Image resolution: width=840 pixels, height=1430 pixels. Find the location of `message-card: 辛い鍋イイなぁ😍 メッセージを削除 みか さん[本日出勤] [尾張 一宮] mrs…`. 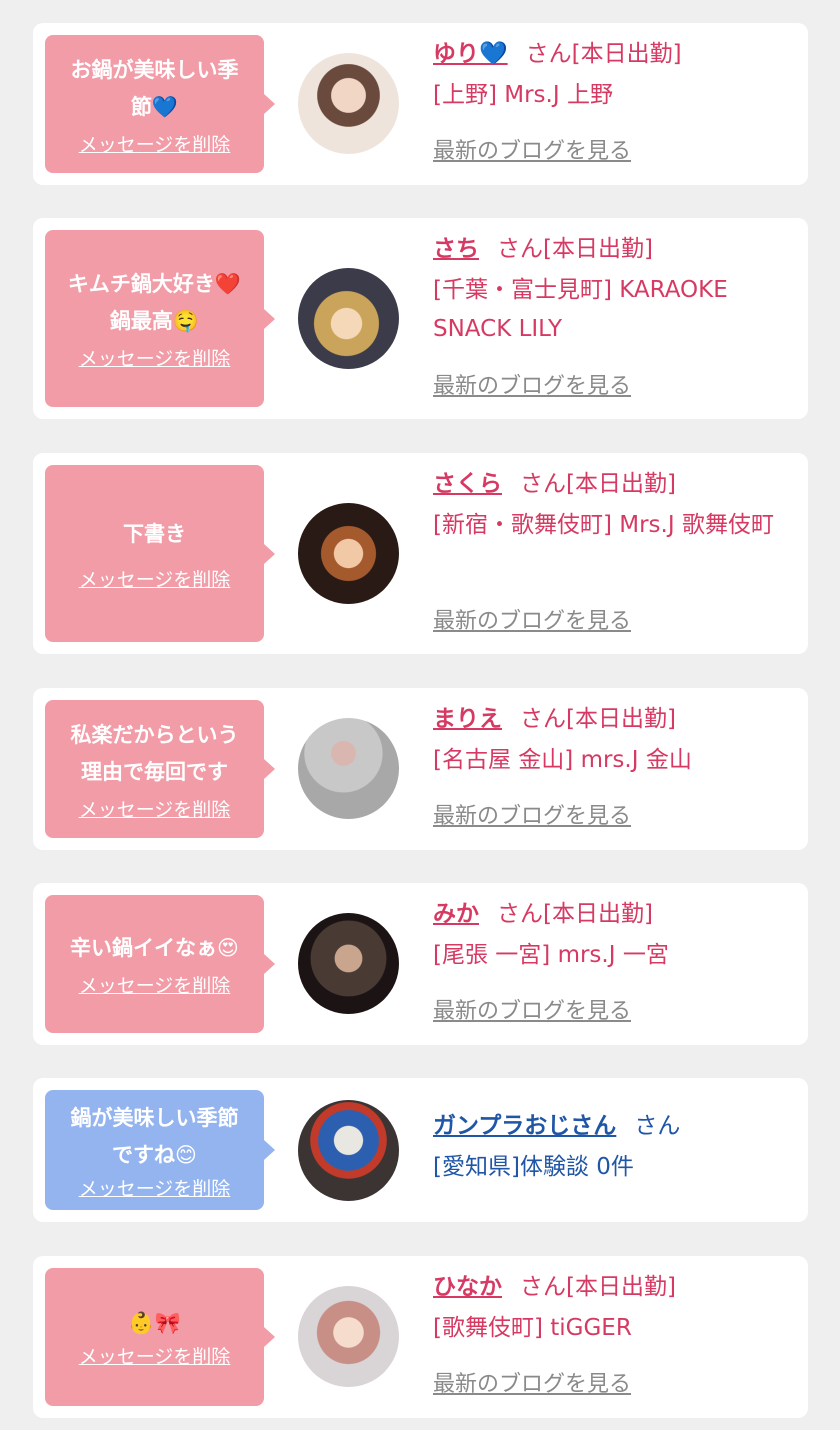

message-card: 辛い鍋イイなぁ😍 メッセージを削除 みか さん[本日出勤] [尾張 一宮] mrs… is located at coordinates (420, 964).